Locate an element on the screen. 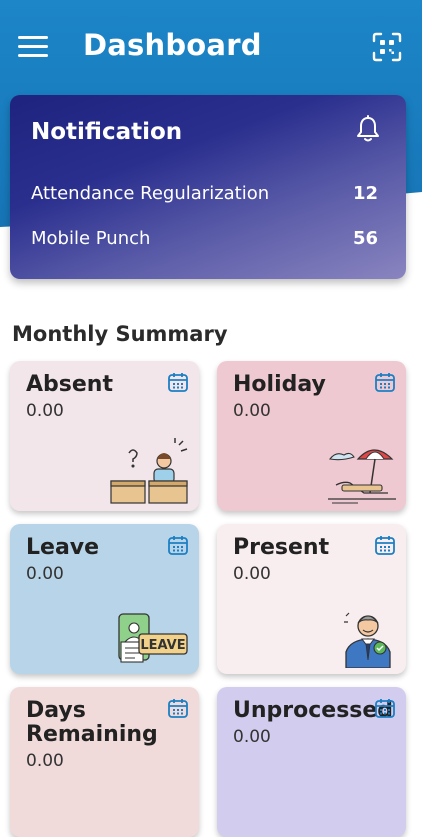 This screenshot has height=837, width=422. tile-label: Holiday is located at coordinates (279, 384).